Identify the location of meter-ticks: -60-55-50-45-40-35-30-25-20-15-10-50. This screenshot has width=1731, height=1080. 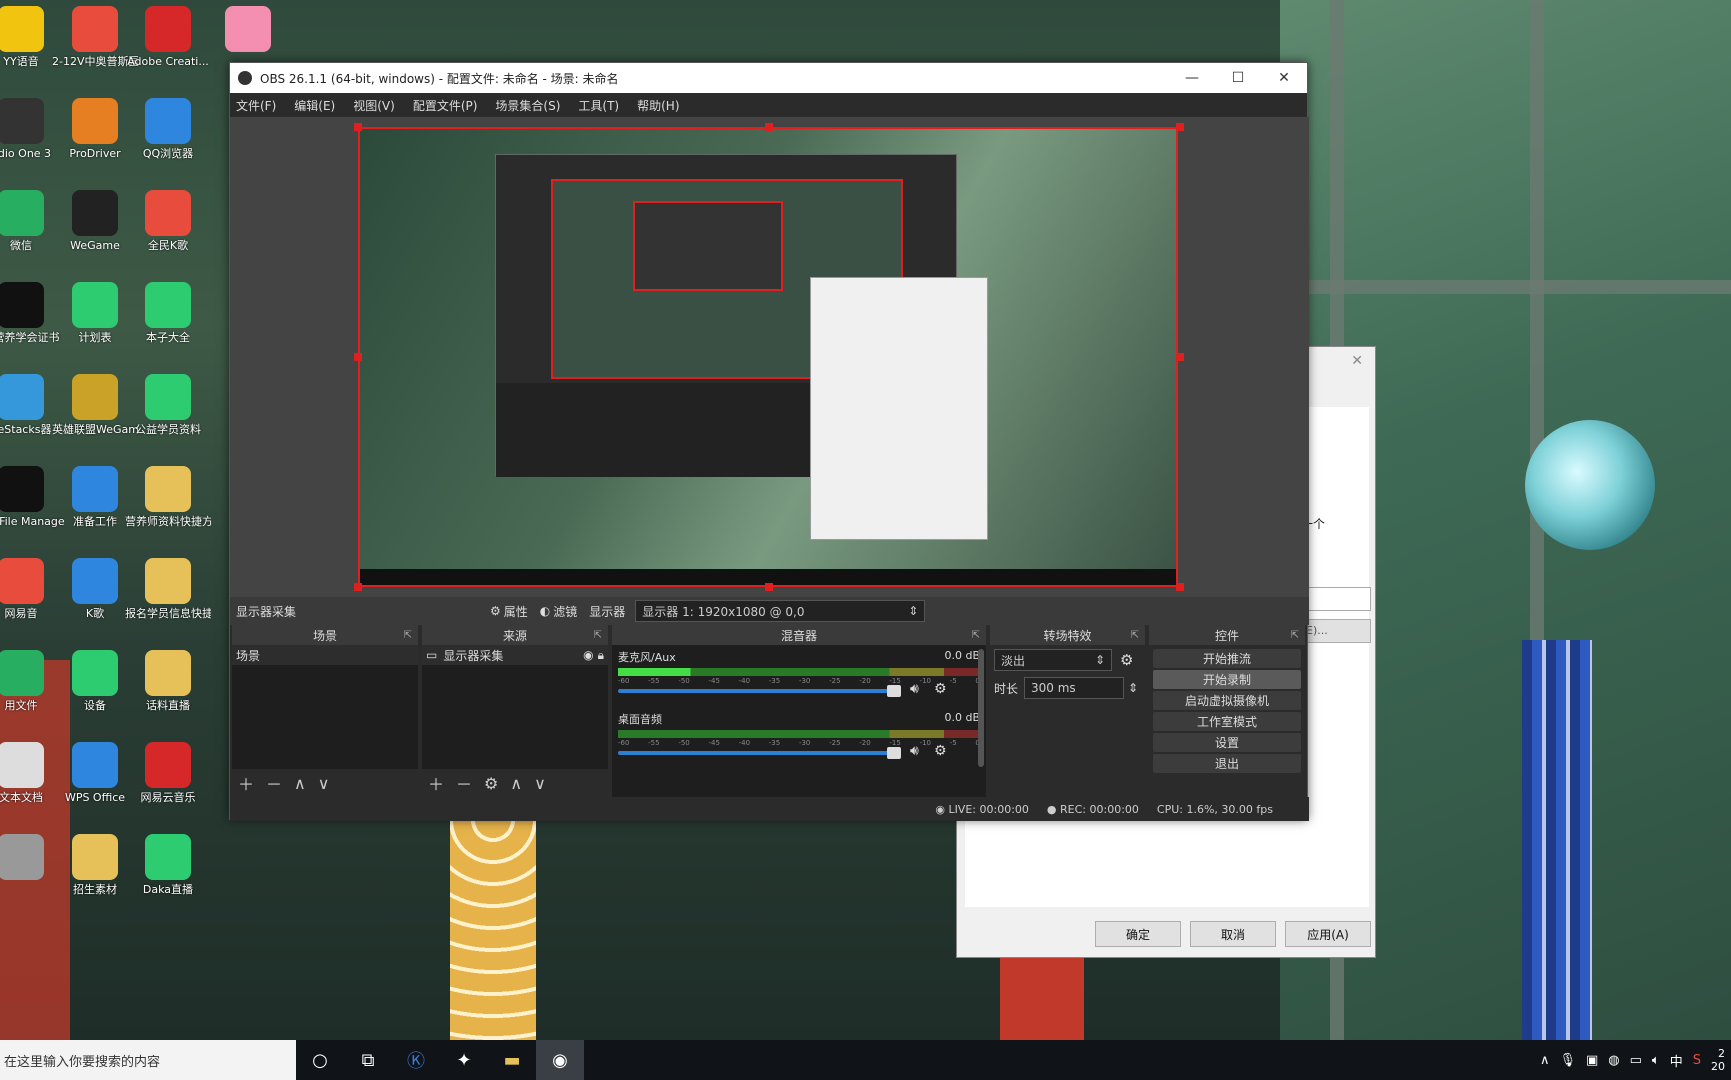
(799, 682).